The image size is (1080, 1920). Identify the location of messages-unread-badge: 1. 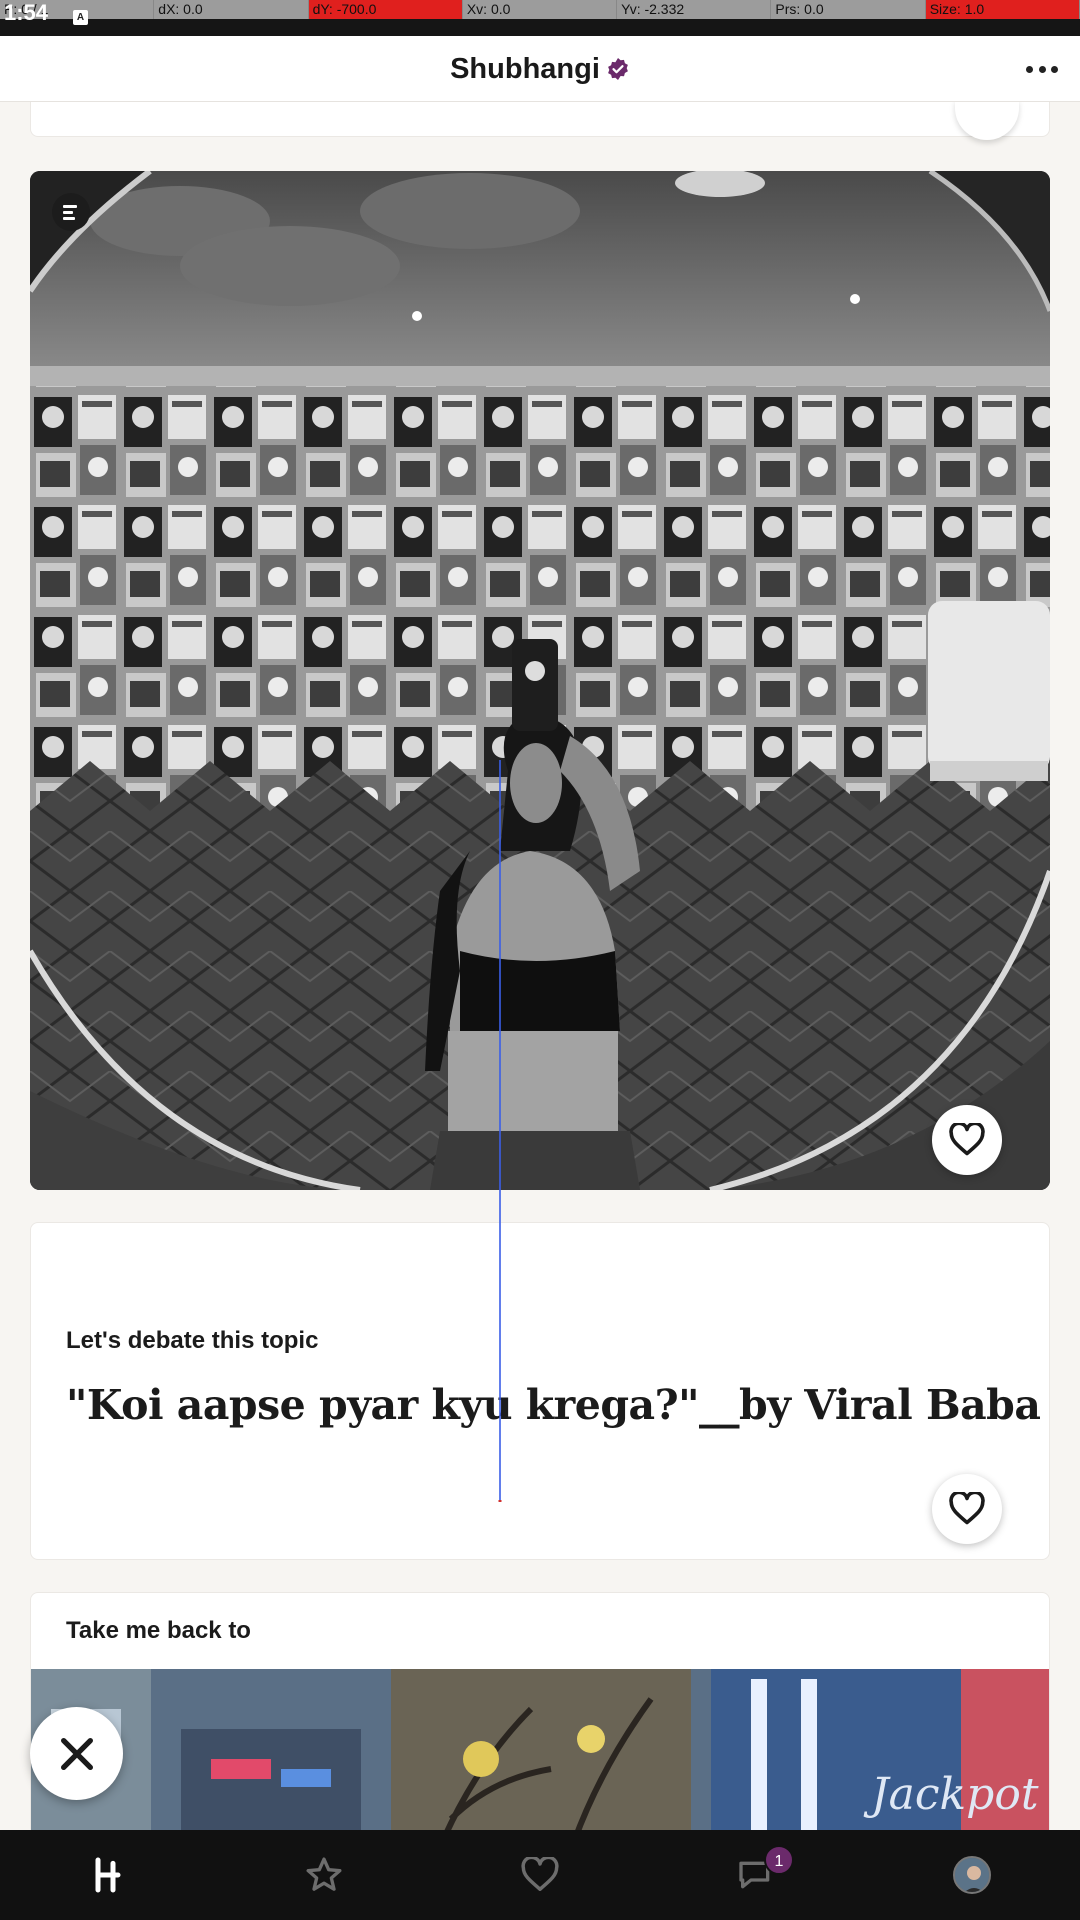
(779, 1860).